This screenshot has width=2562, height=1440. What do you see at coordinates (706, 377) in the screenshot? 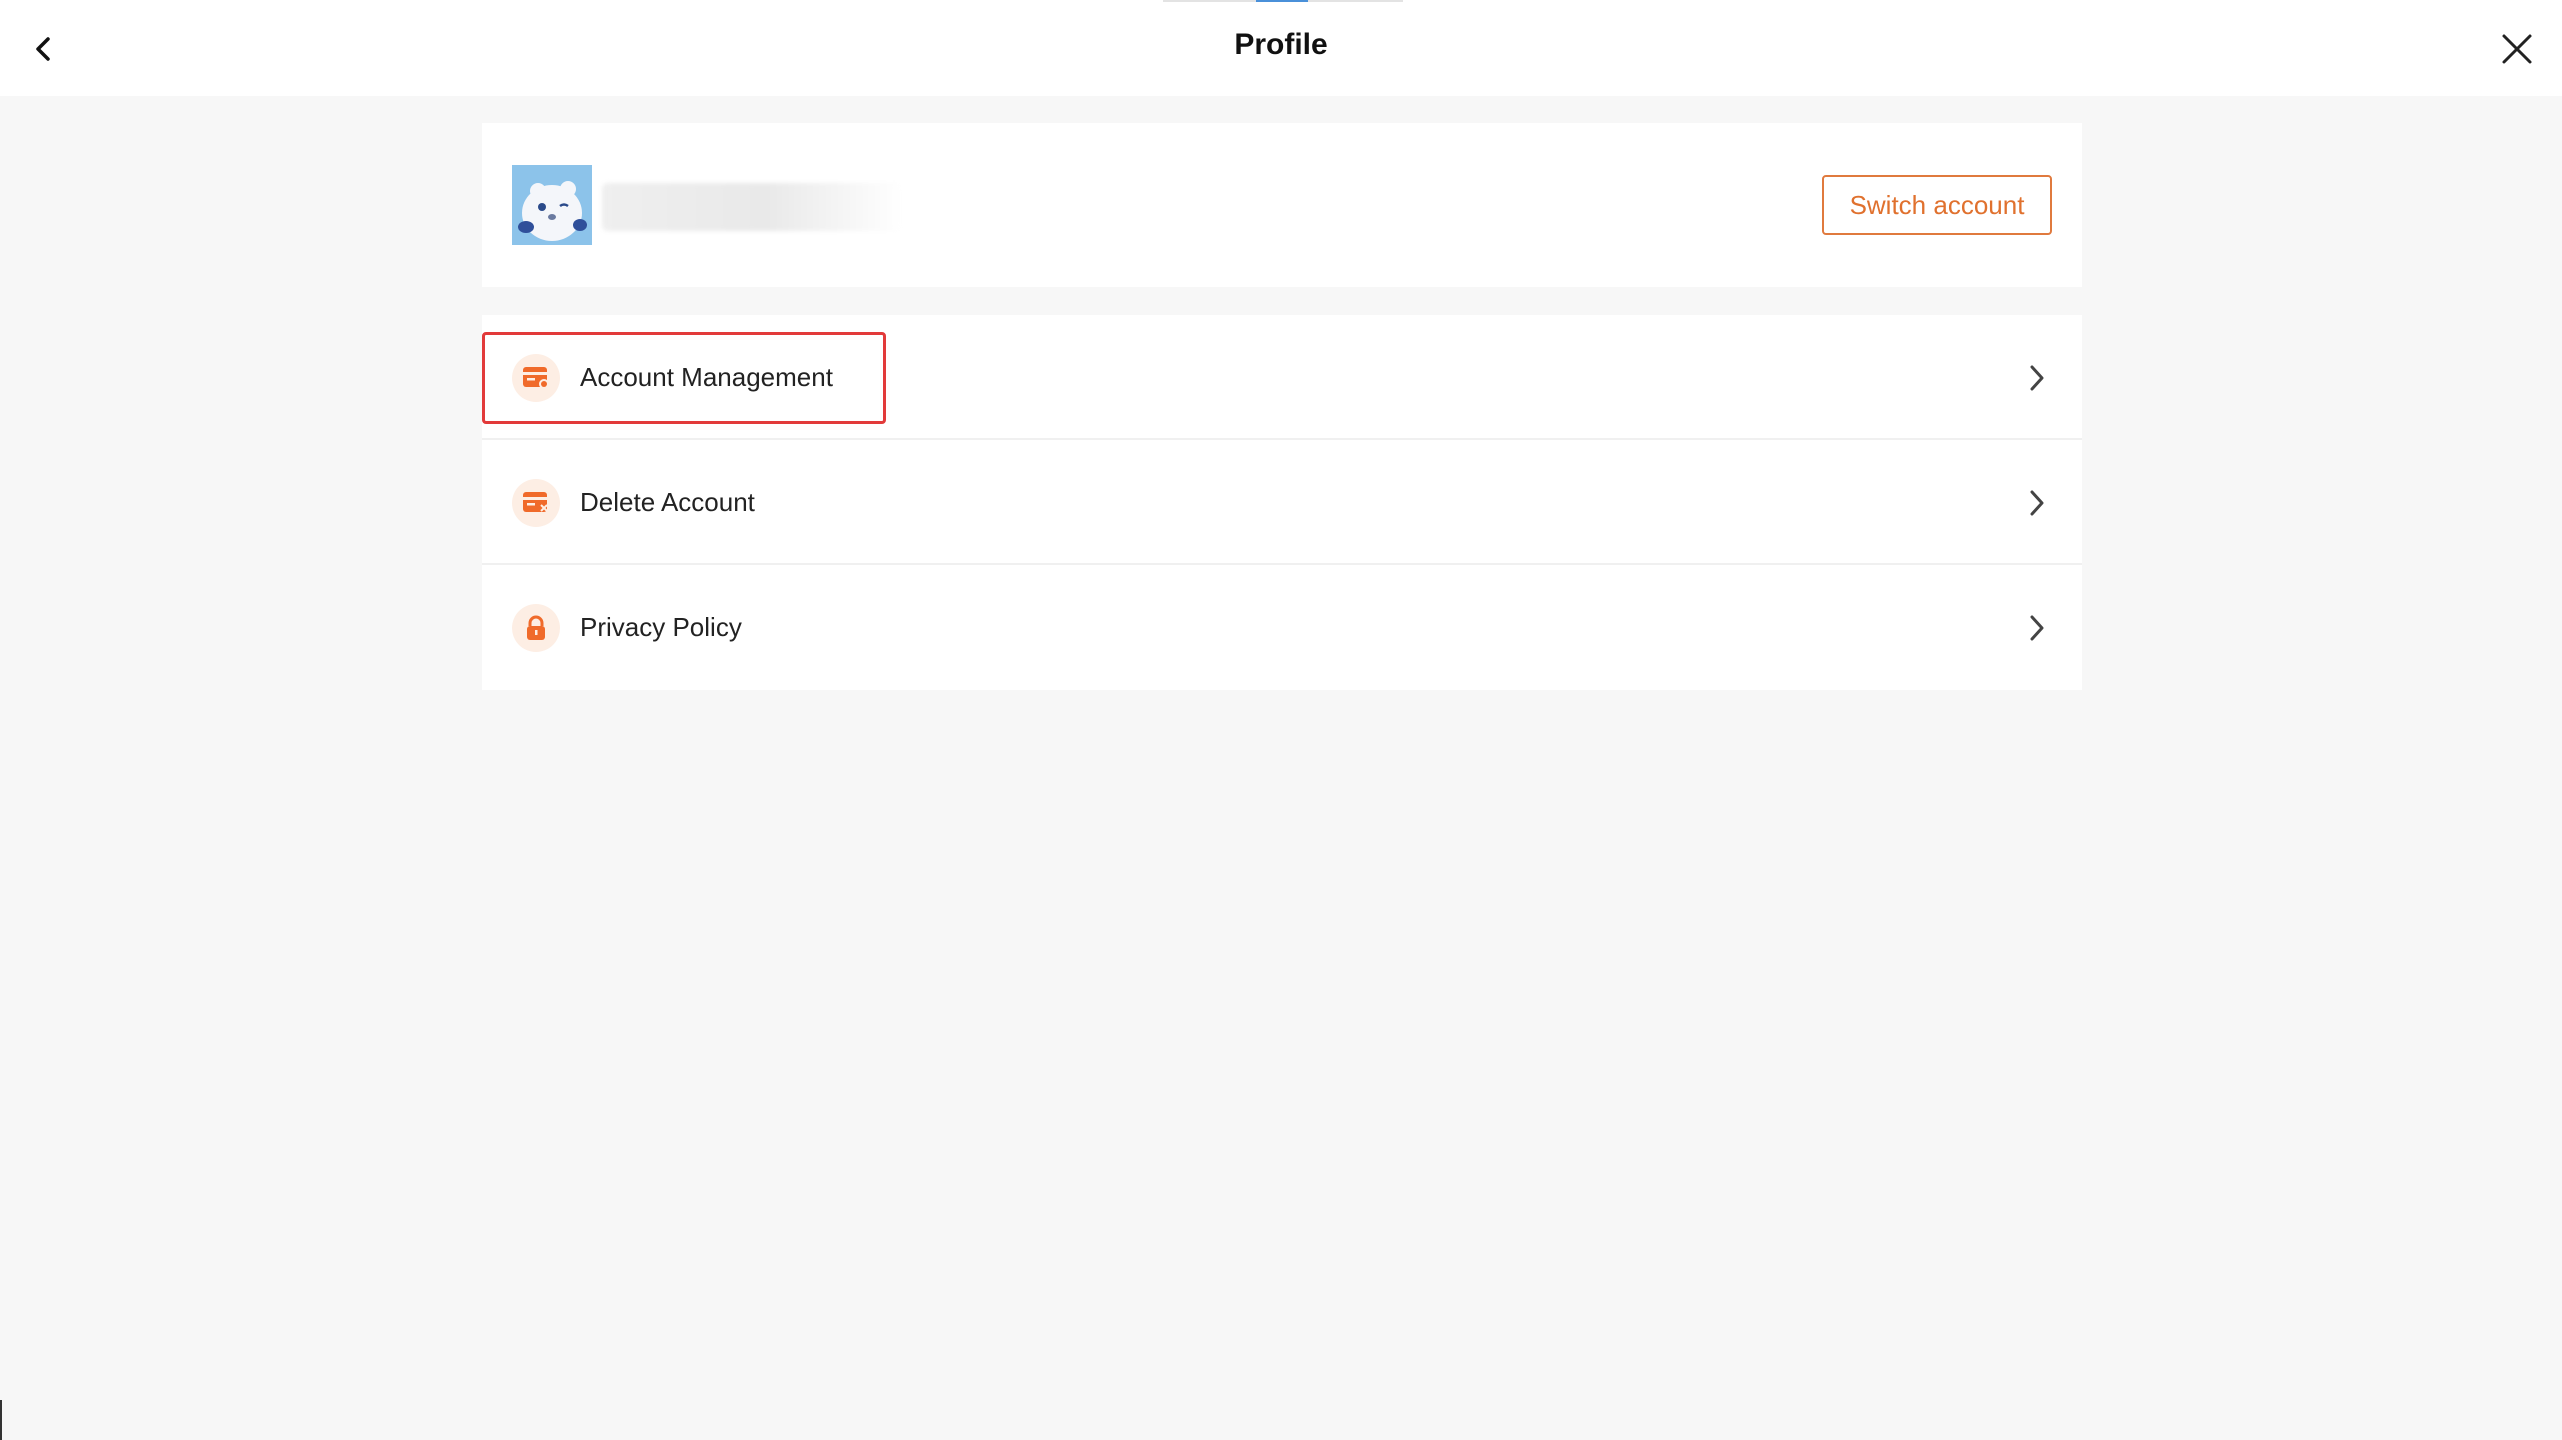
I see `menu-item-label: Account Management` at bounding box center [706, 377].